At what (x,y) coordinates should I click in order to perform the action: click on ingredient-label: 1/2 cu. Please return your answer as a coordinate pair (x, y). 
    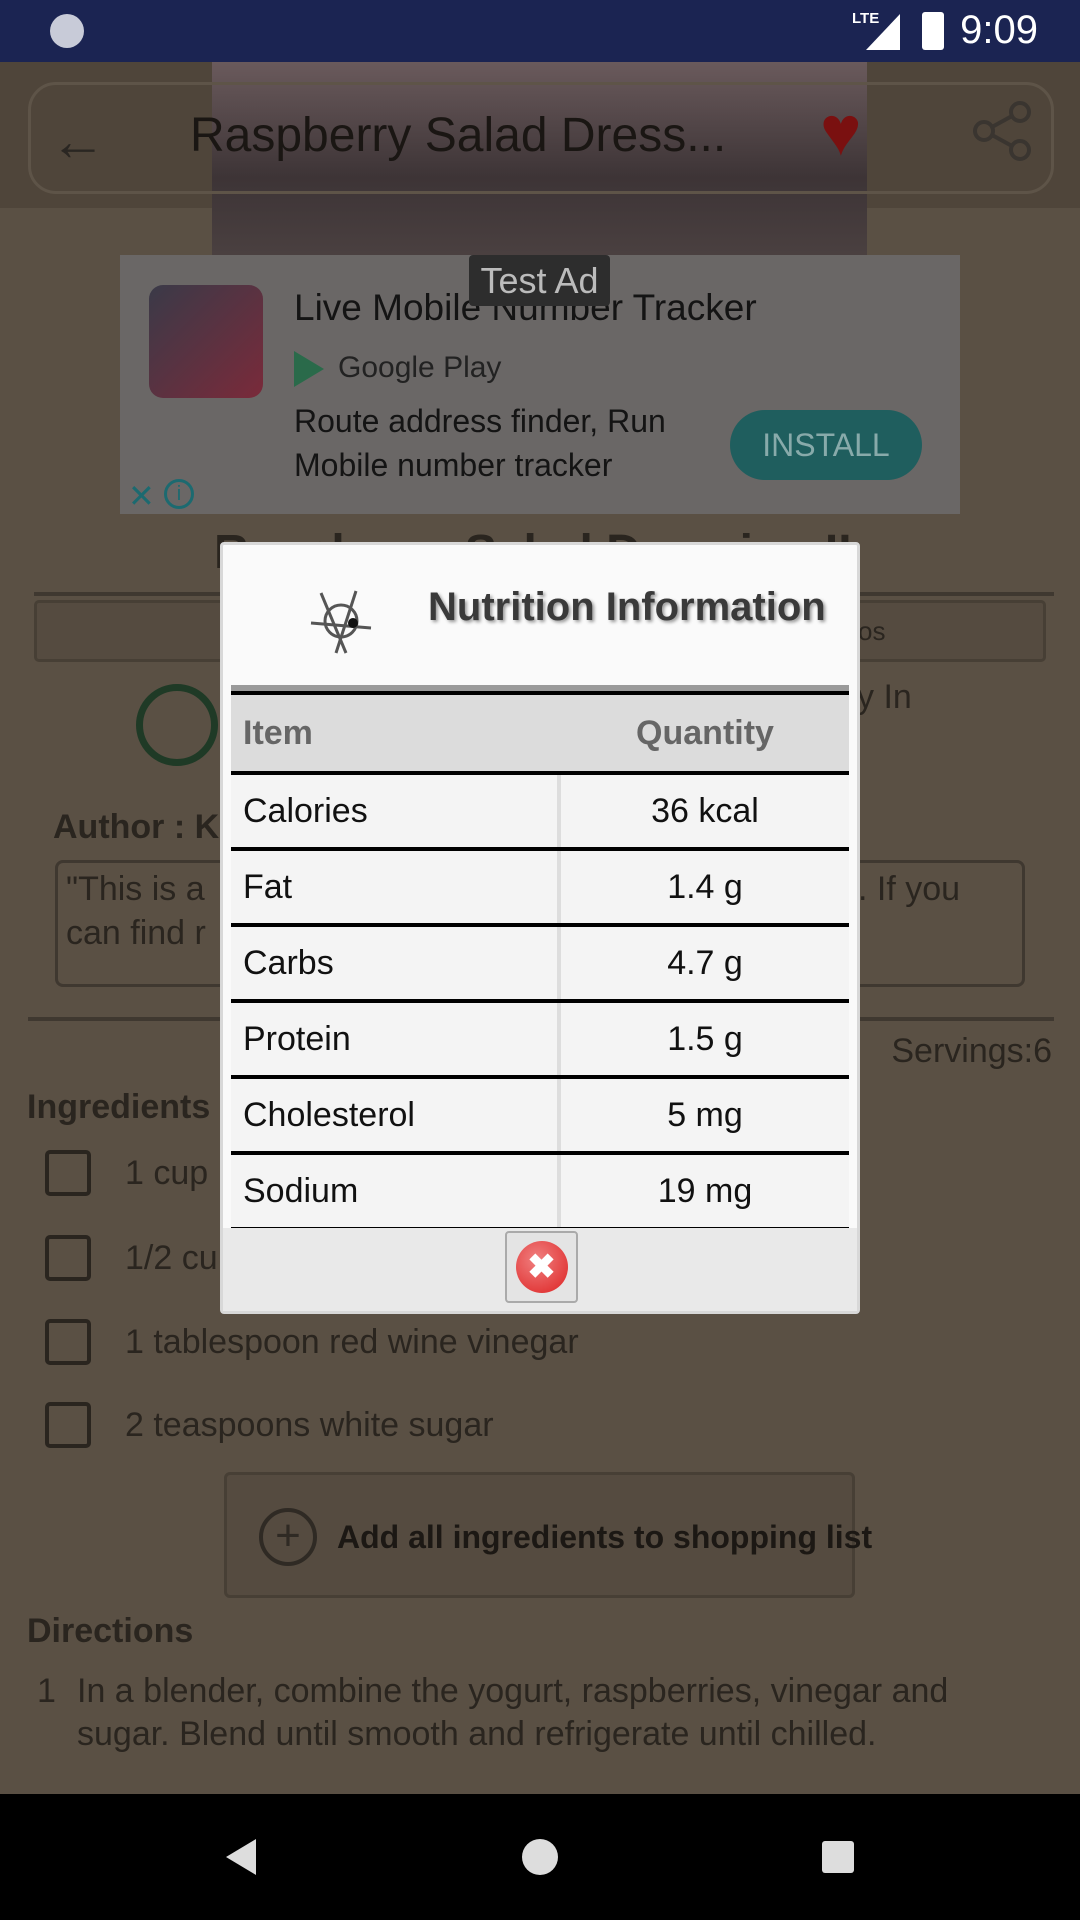
    Looking at the image, I should click on (171, 1258).